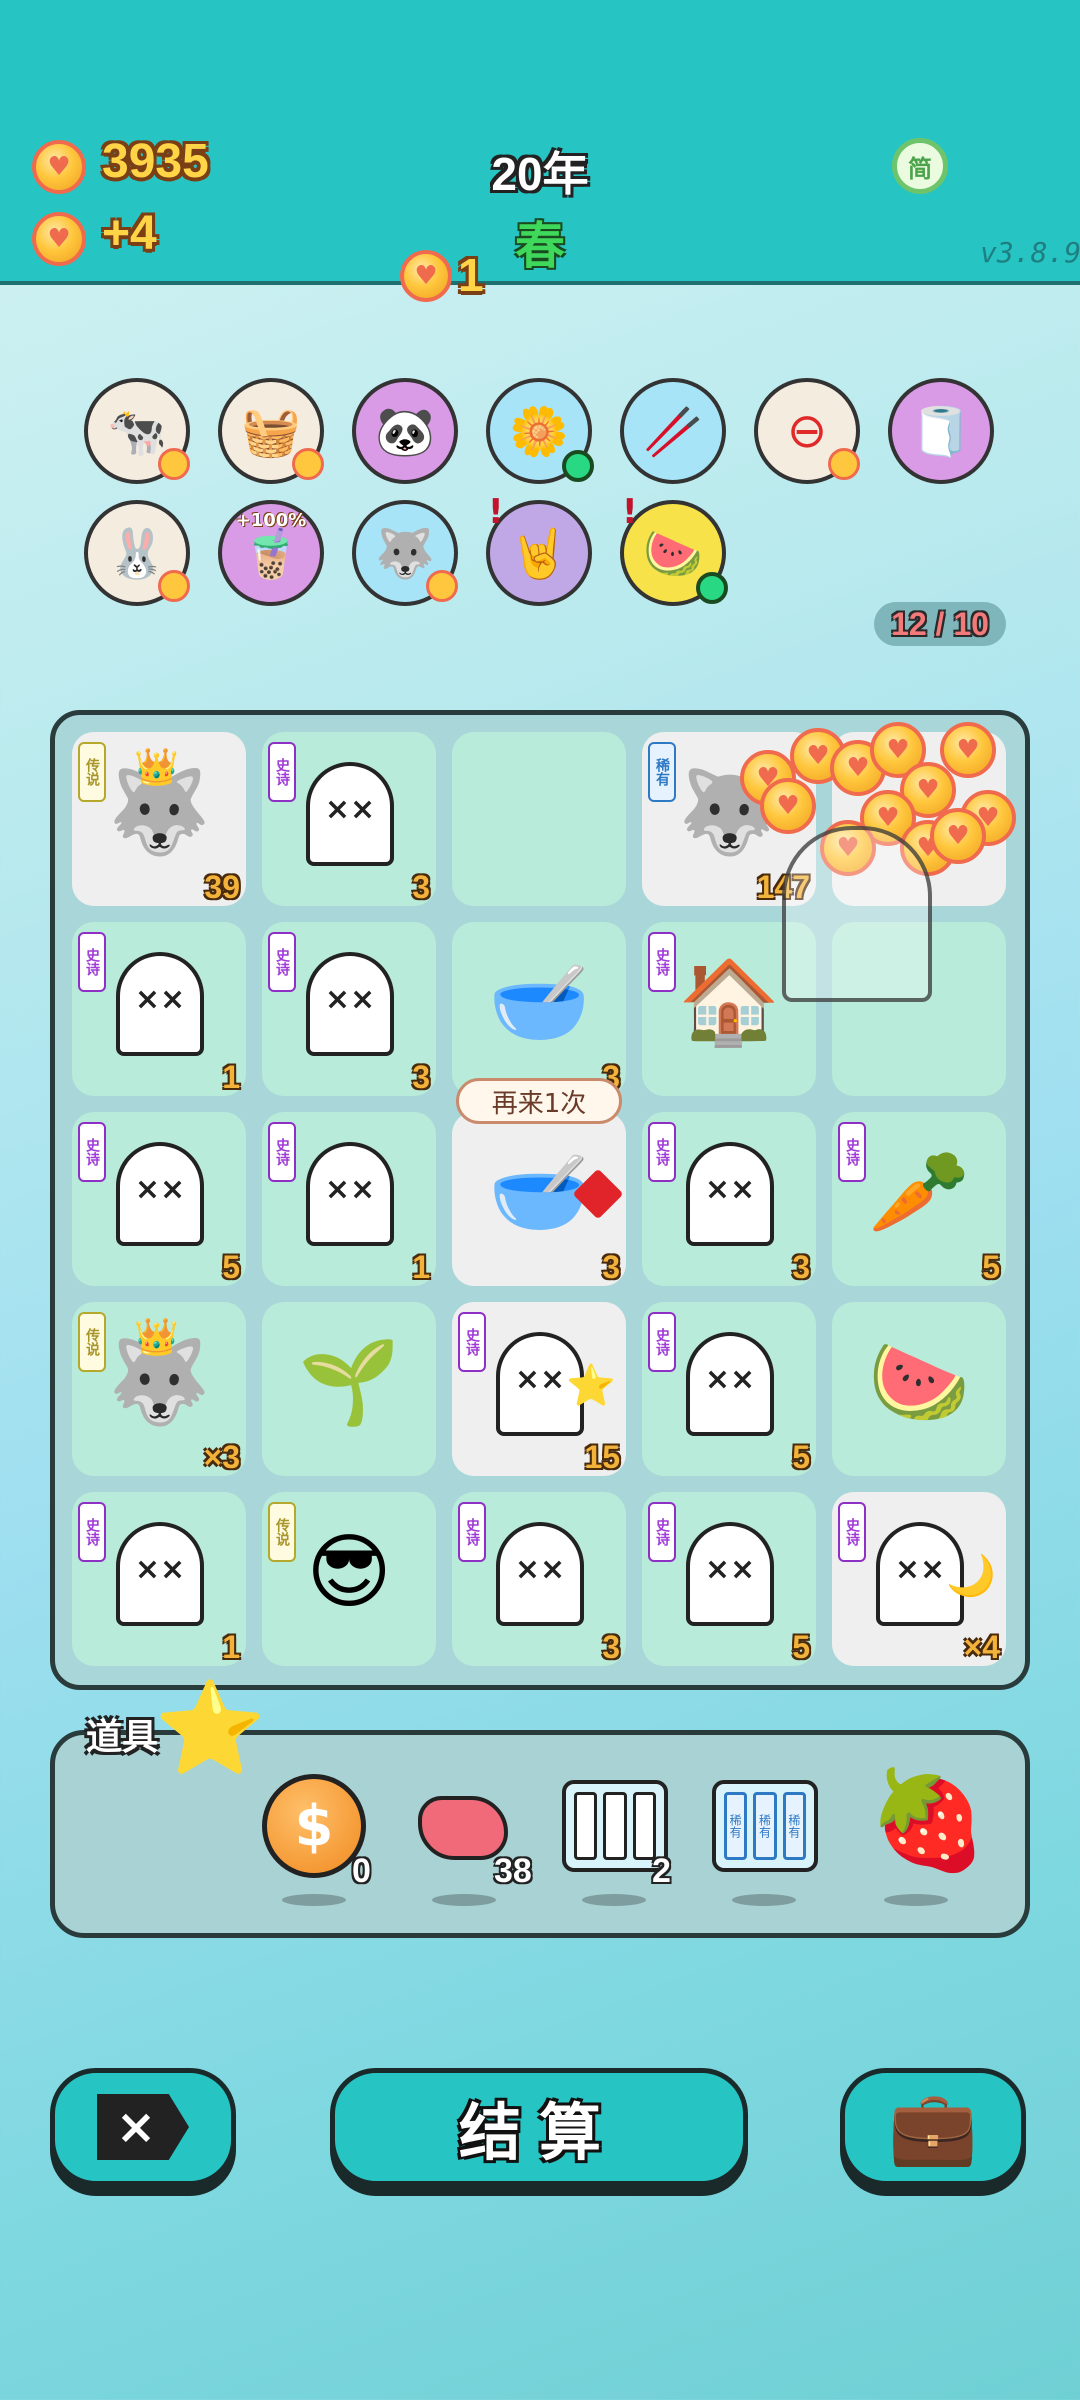 The height and width of the screenshot is (2400, 1080). I want to click on close-icon: ×, so click(143, 2127).